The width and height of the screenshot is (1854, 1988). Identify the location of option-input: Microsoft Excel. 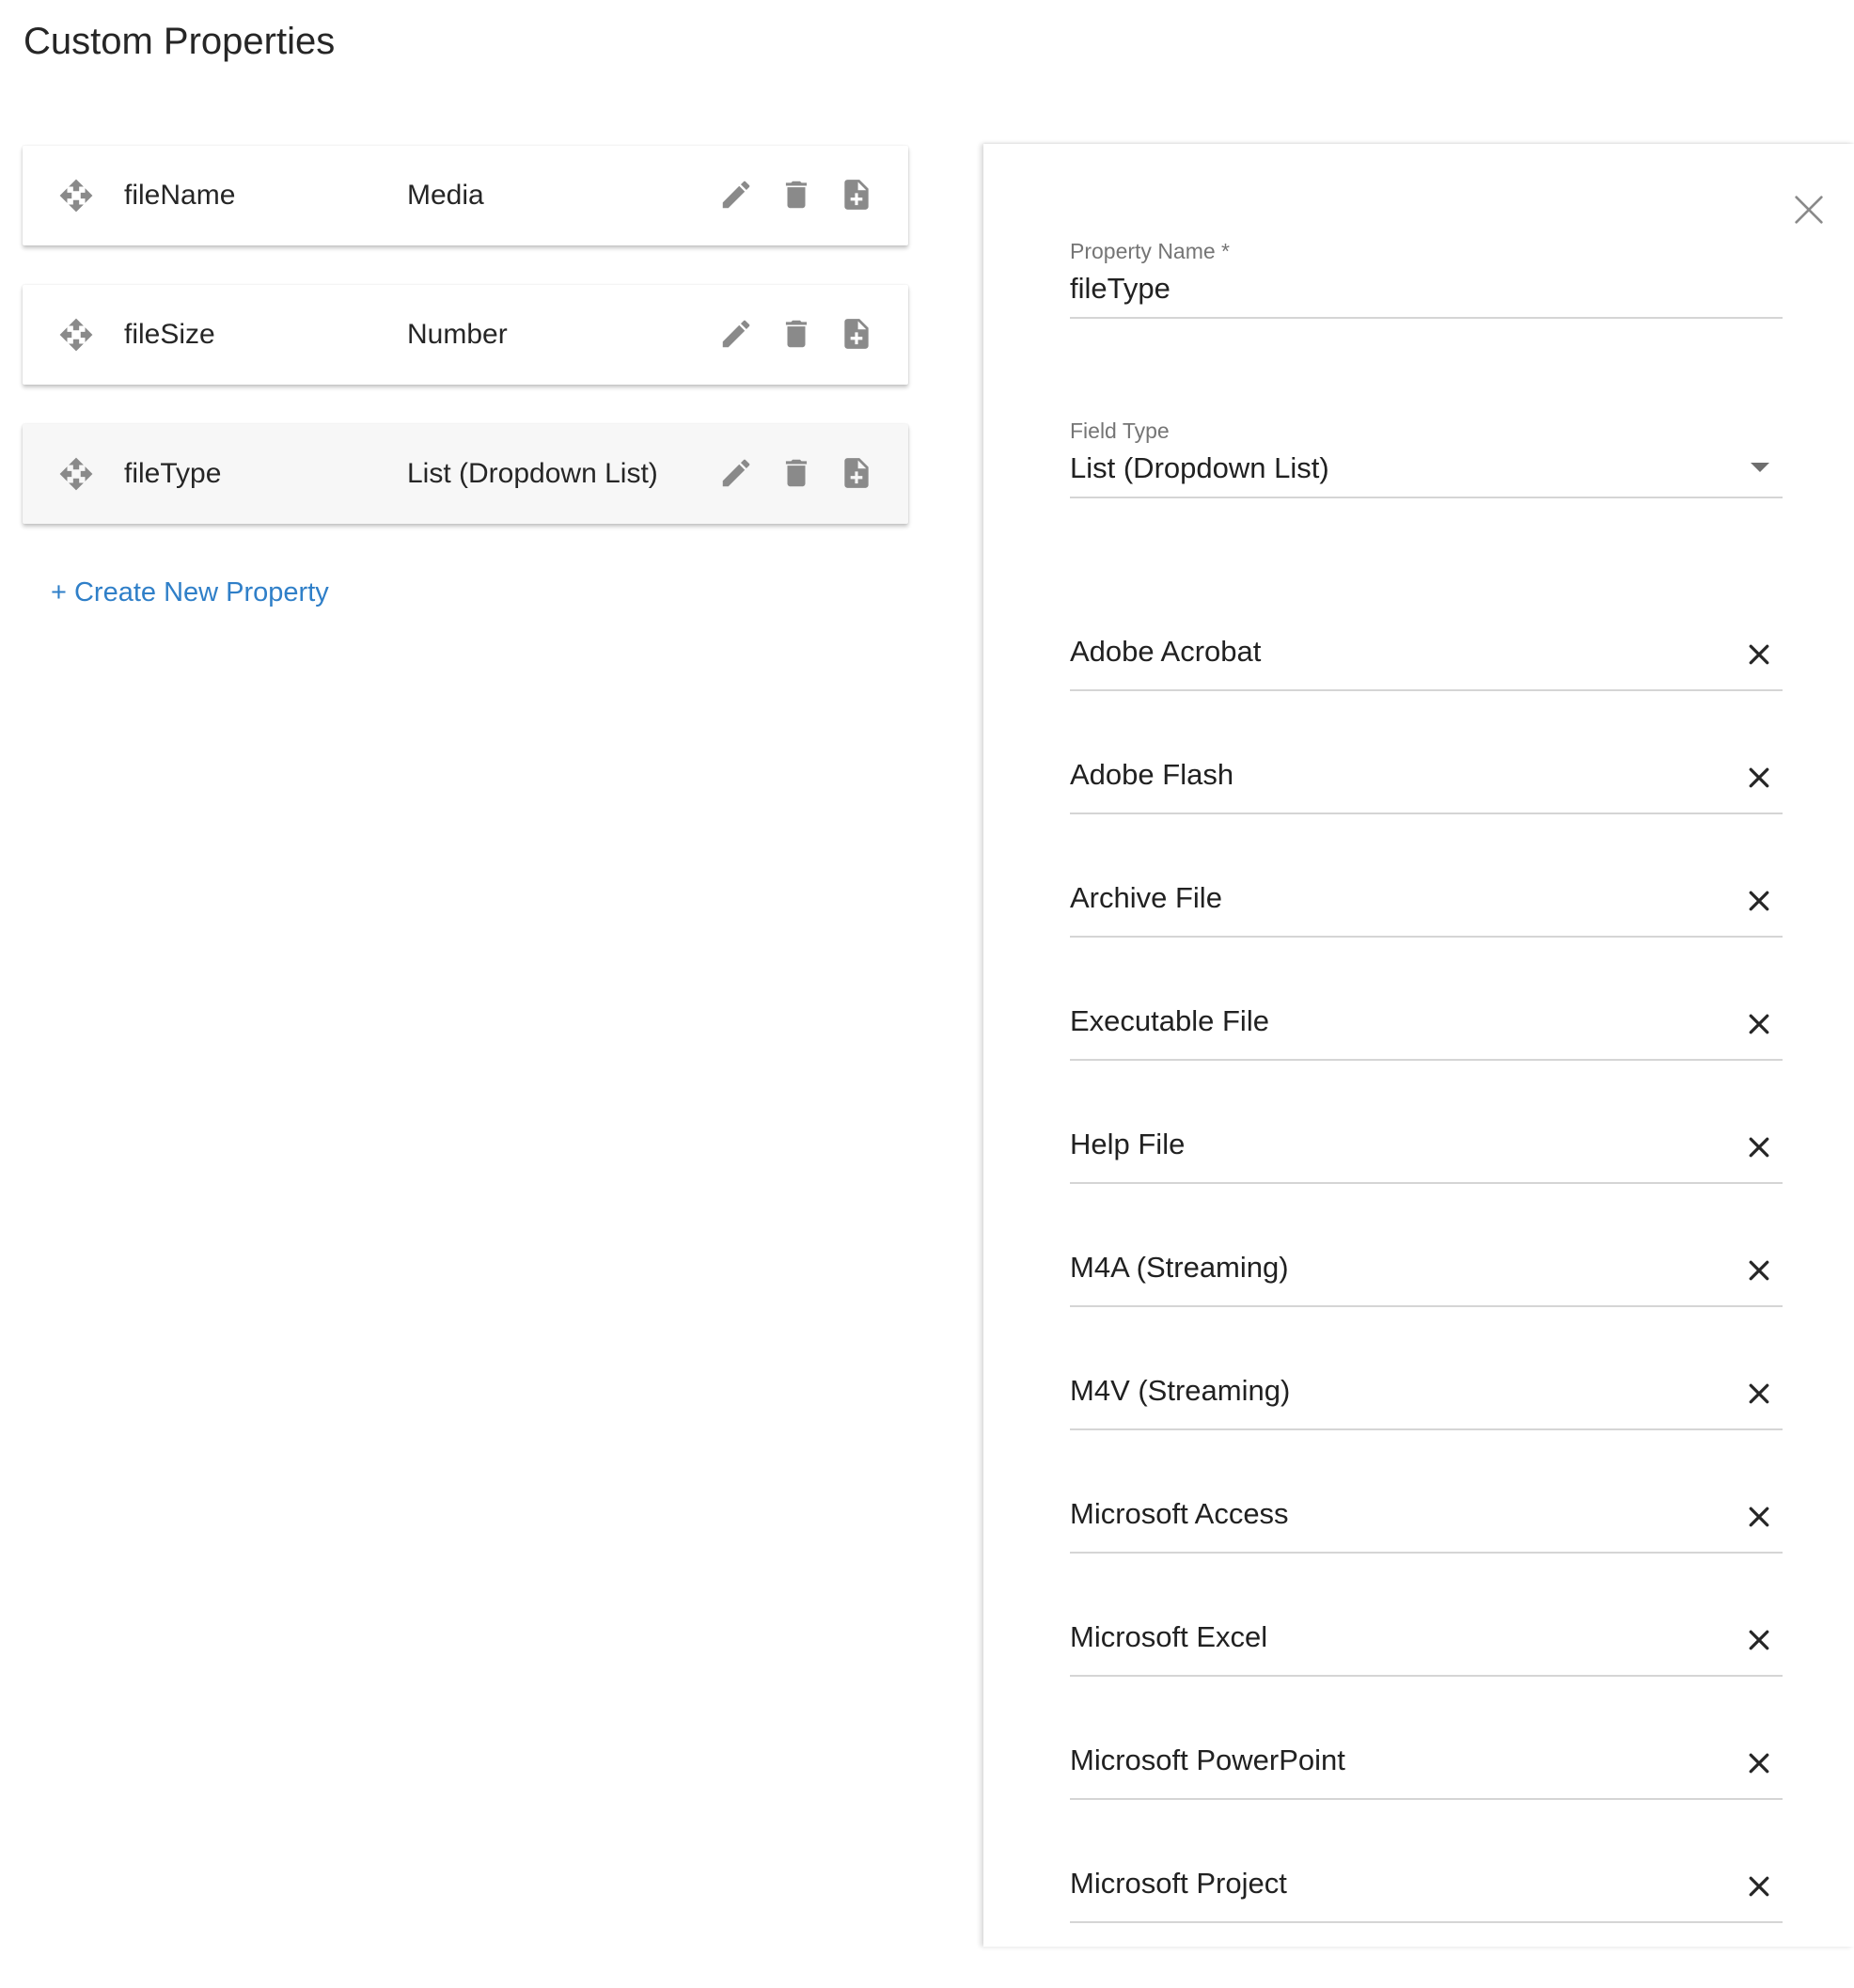
(1426, 1647).